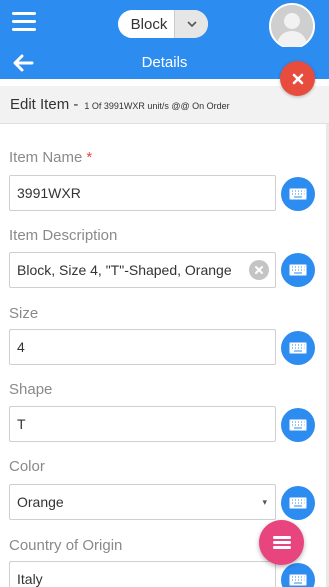 Image resolution: width=329 pixels, height=587 pixels. I want to click on menu-icon, so click(281, 542).